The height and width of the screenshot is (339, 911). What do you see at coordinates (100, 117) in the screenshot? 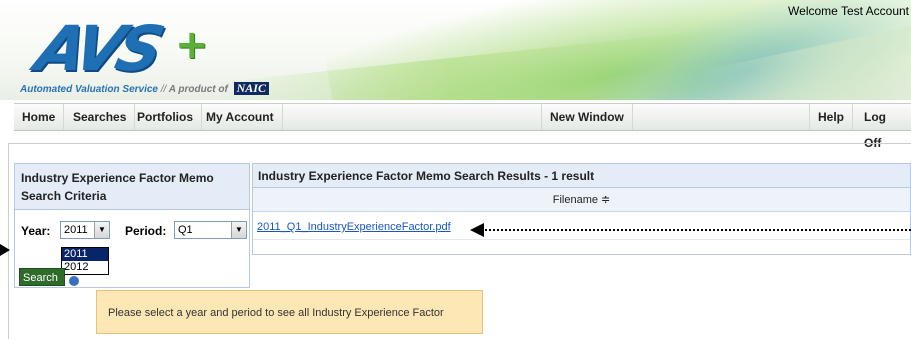
I see `nav-searches: Searches` at bounding box center [100, 117].